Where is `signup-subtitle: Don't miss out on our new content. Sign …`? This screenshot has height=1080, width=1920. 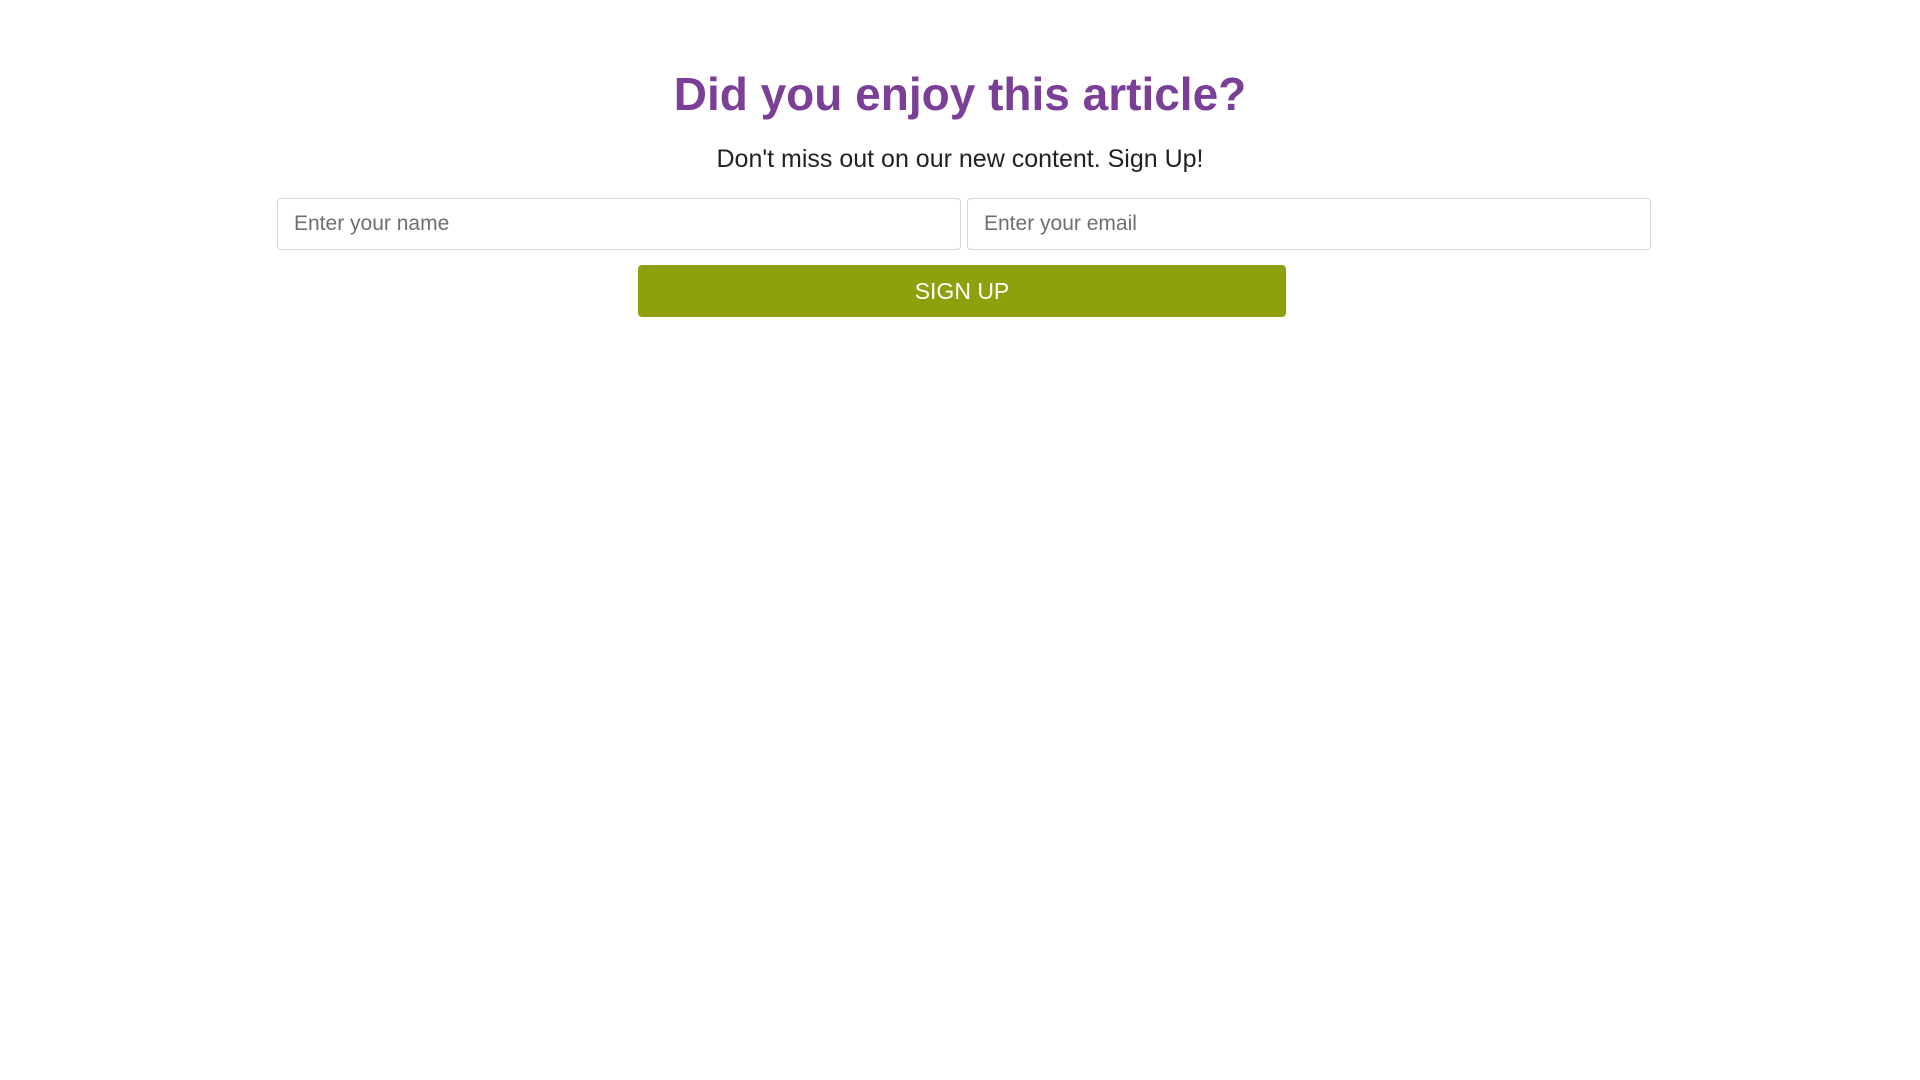
signup-subtitle: Don't miss out on our new content. Sign … is located at coordinates (960, 159).